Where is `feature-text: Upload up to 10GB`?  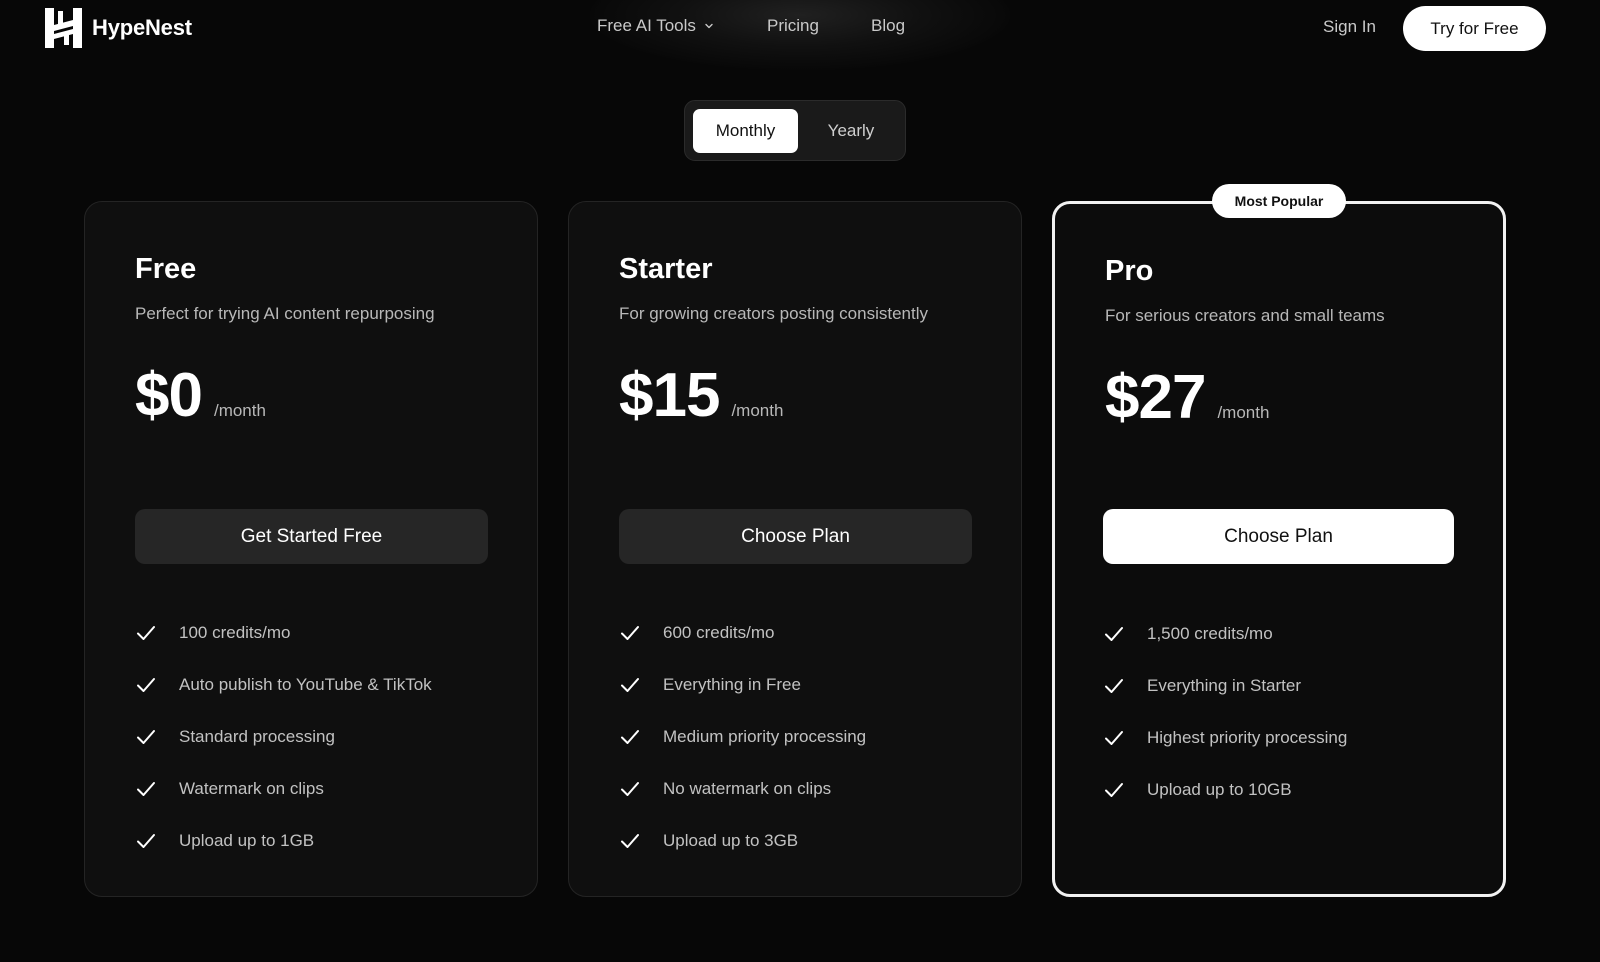 feature-text: Upload up to 10GB is located at coordinates (1219, 789).